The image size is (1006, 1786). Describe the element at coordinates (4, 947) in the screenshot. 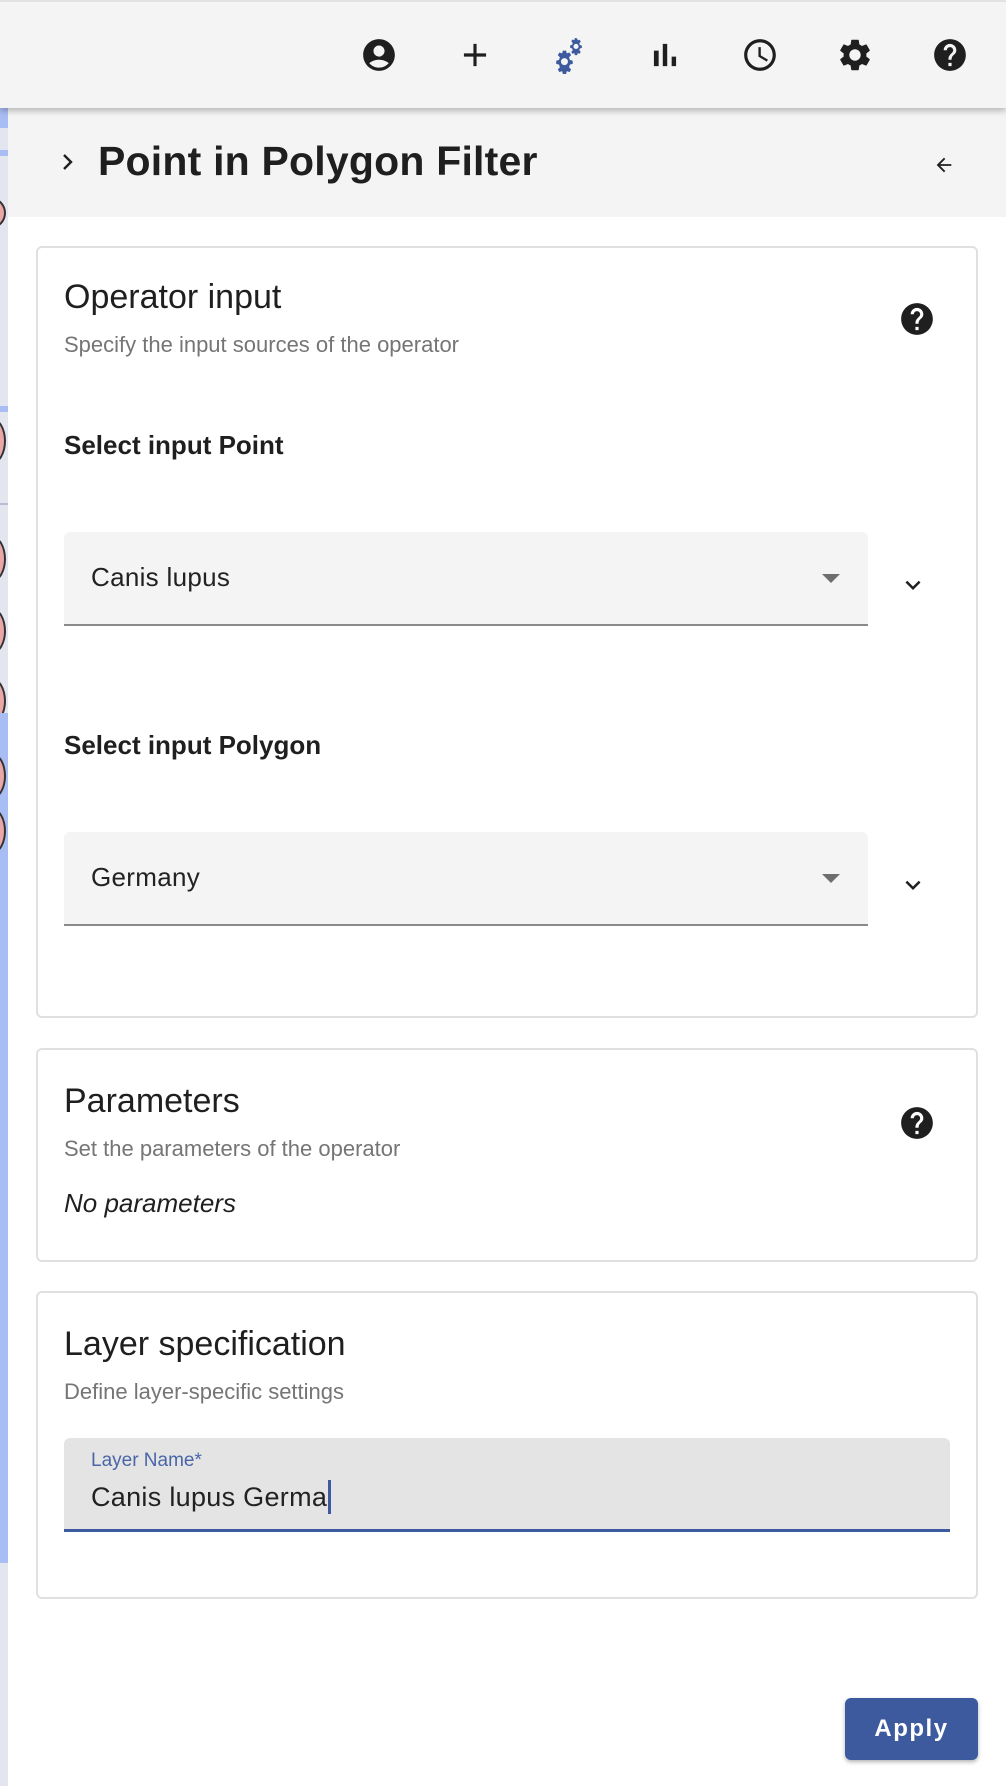

I see `map-view-edge` at that location.